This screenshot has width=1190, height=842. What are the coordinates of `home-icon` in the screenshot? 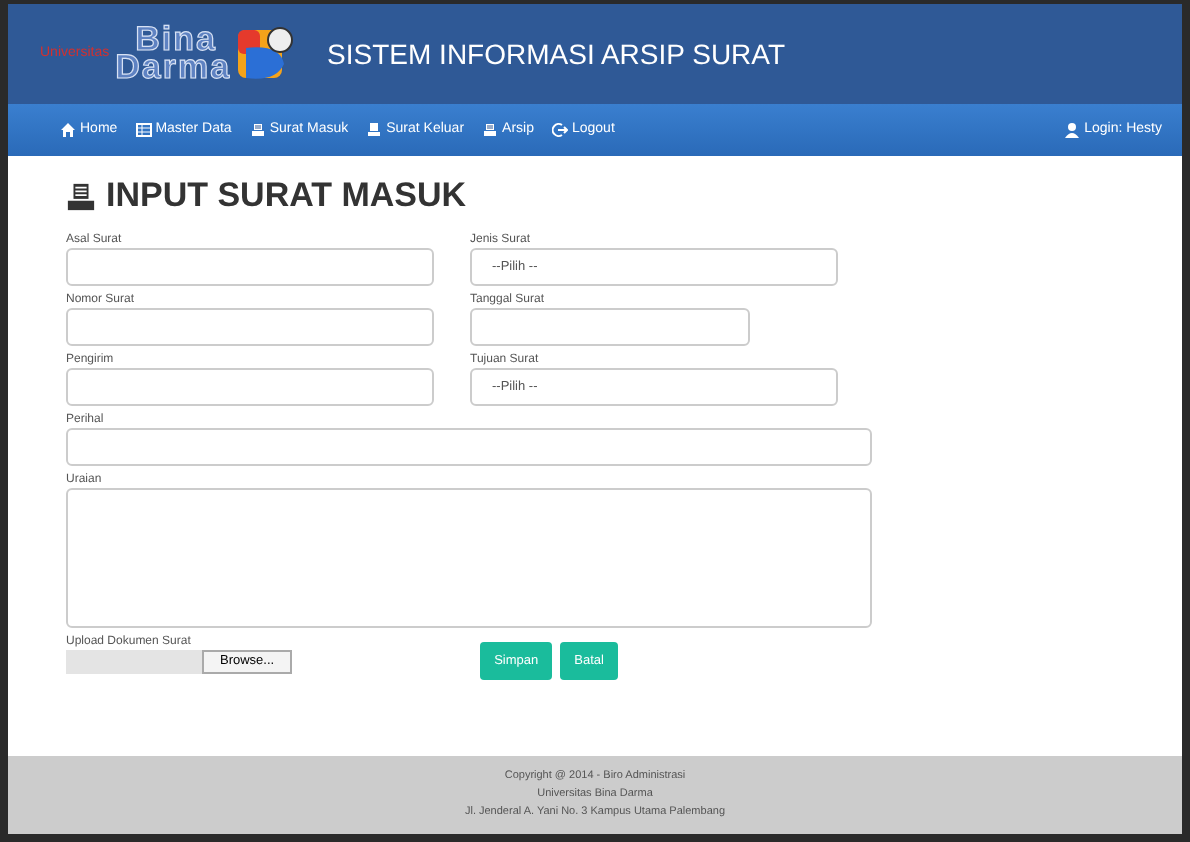 It's located at (68, 130).